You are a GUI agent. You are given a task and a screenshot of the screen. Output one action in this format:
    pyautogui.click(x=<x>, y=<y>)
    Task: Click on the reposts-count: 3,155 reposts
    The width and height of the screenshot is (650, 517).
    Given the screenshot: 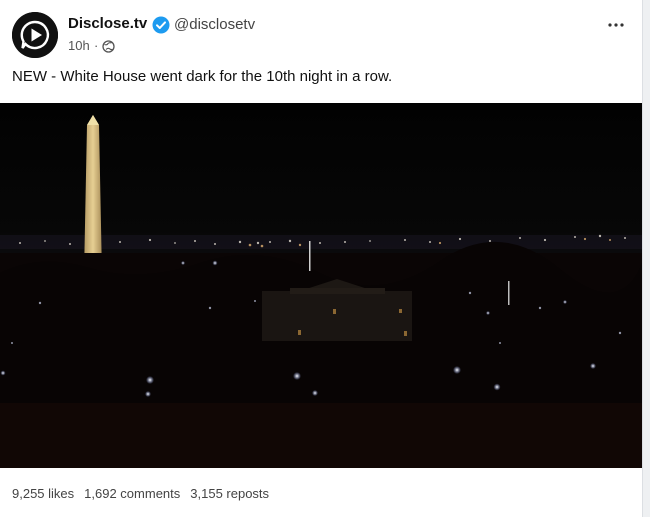 What is the action you would take?
    pyautogui.click(x=229, y=493)
    